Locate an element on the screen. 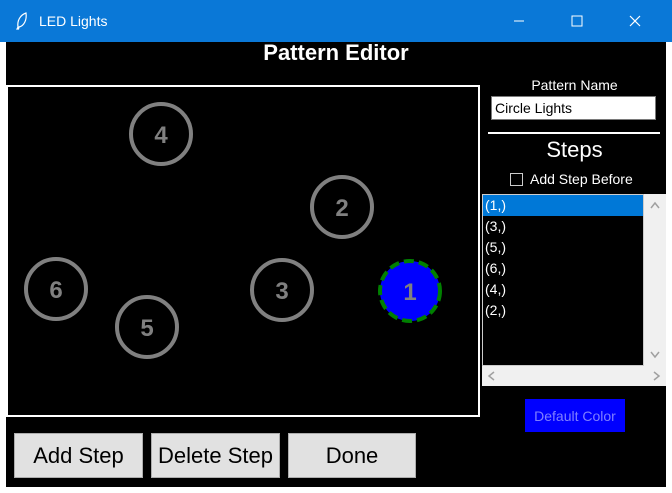  close-button is located at coordinates (635, 21).